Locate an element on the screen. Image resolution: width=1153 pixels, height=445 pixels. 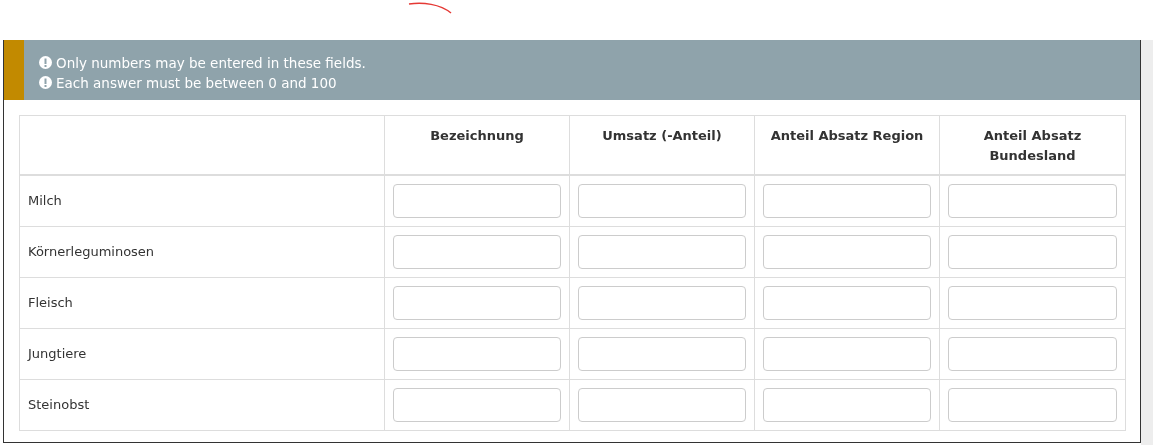
row-label: Körnerleguminosen is located at coordinates (91, 251).